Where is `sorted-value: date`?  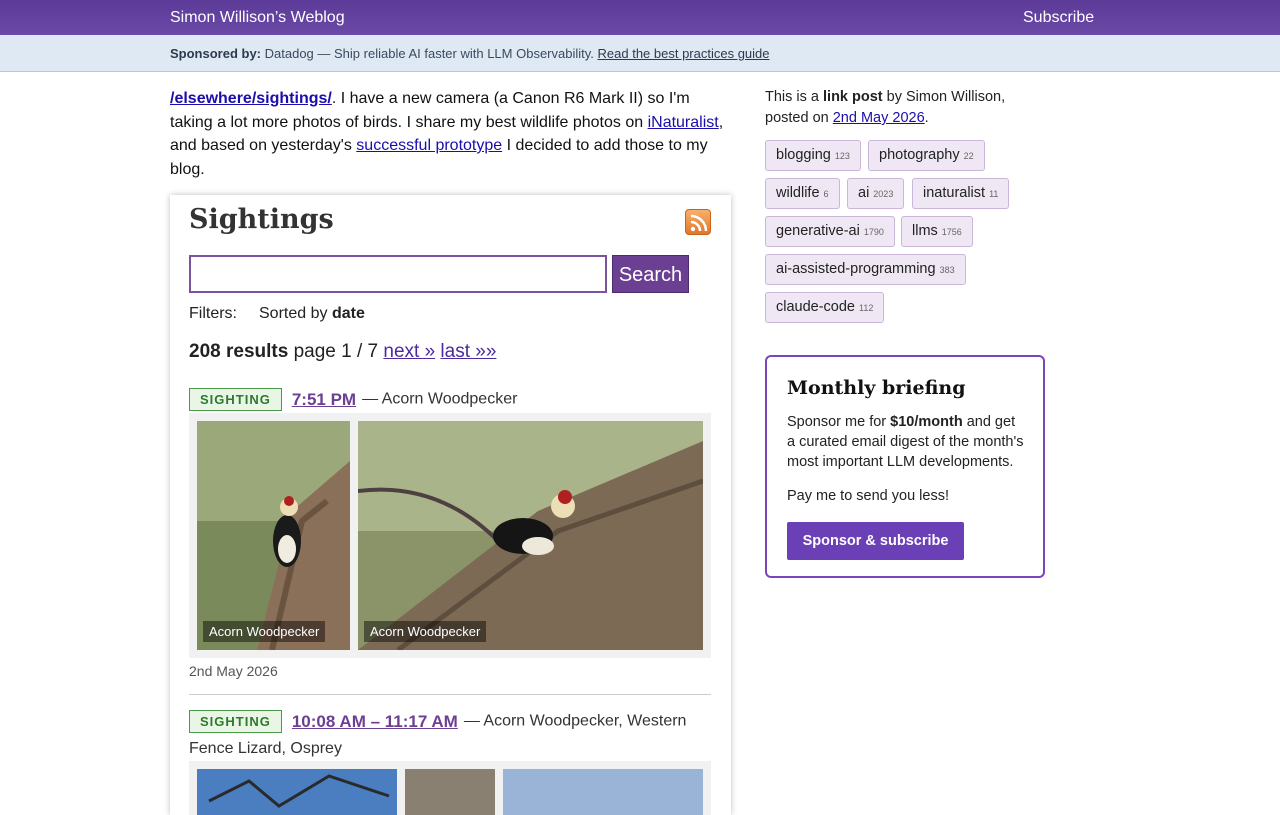
sorted-value: date is located at coordinates (348, 313).